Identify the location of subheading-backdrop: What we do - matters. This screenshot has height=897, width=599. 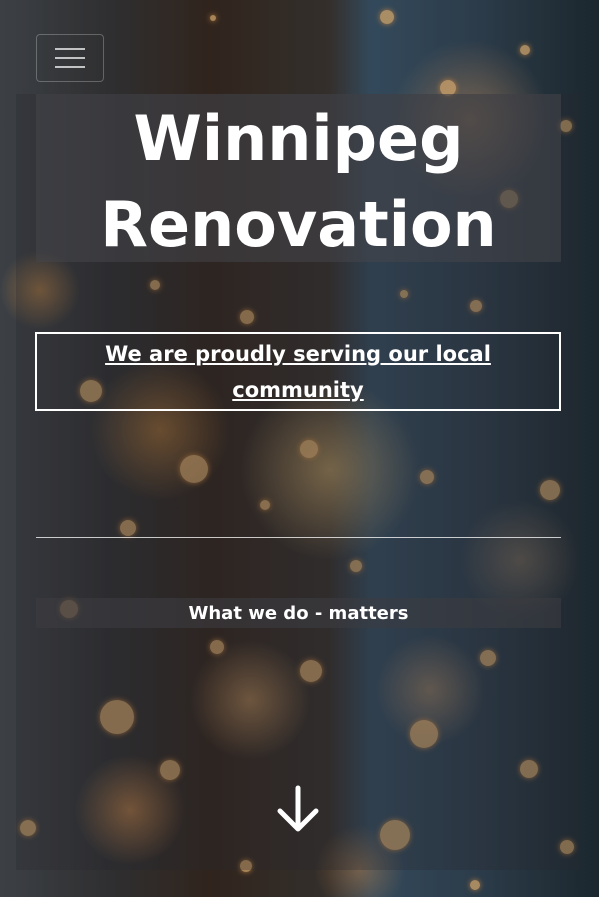
(298, 613).